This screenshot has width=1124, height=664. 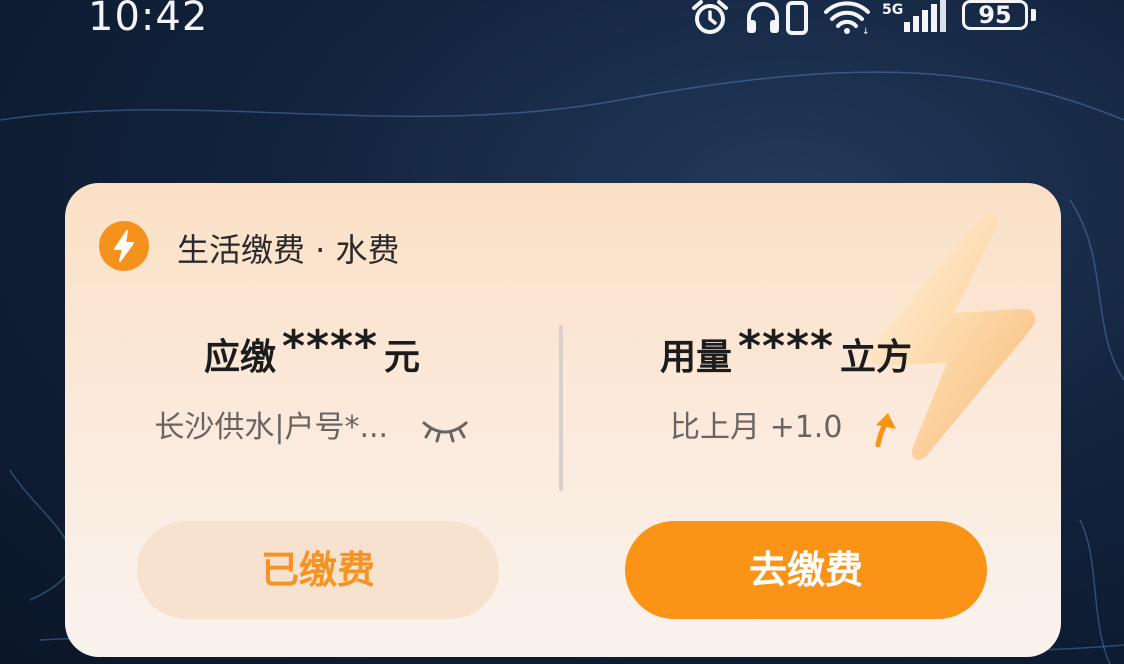 What do you see at coordinates (288, 250) in the screenshot?
I see `widget-title: 生活缴费 · 水费` at bounding box center [288, 250].